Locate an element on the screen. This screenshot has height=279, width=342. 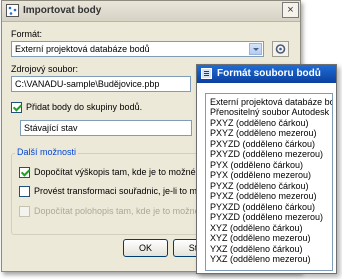
close-icon: × is located at coordinates (290, 10).